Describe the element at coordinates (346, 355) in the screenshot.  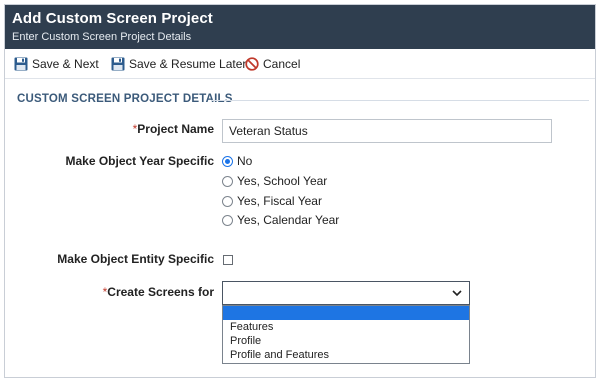
I see `dropdown-option-profile-and-features: Profile and Features` at that location.